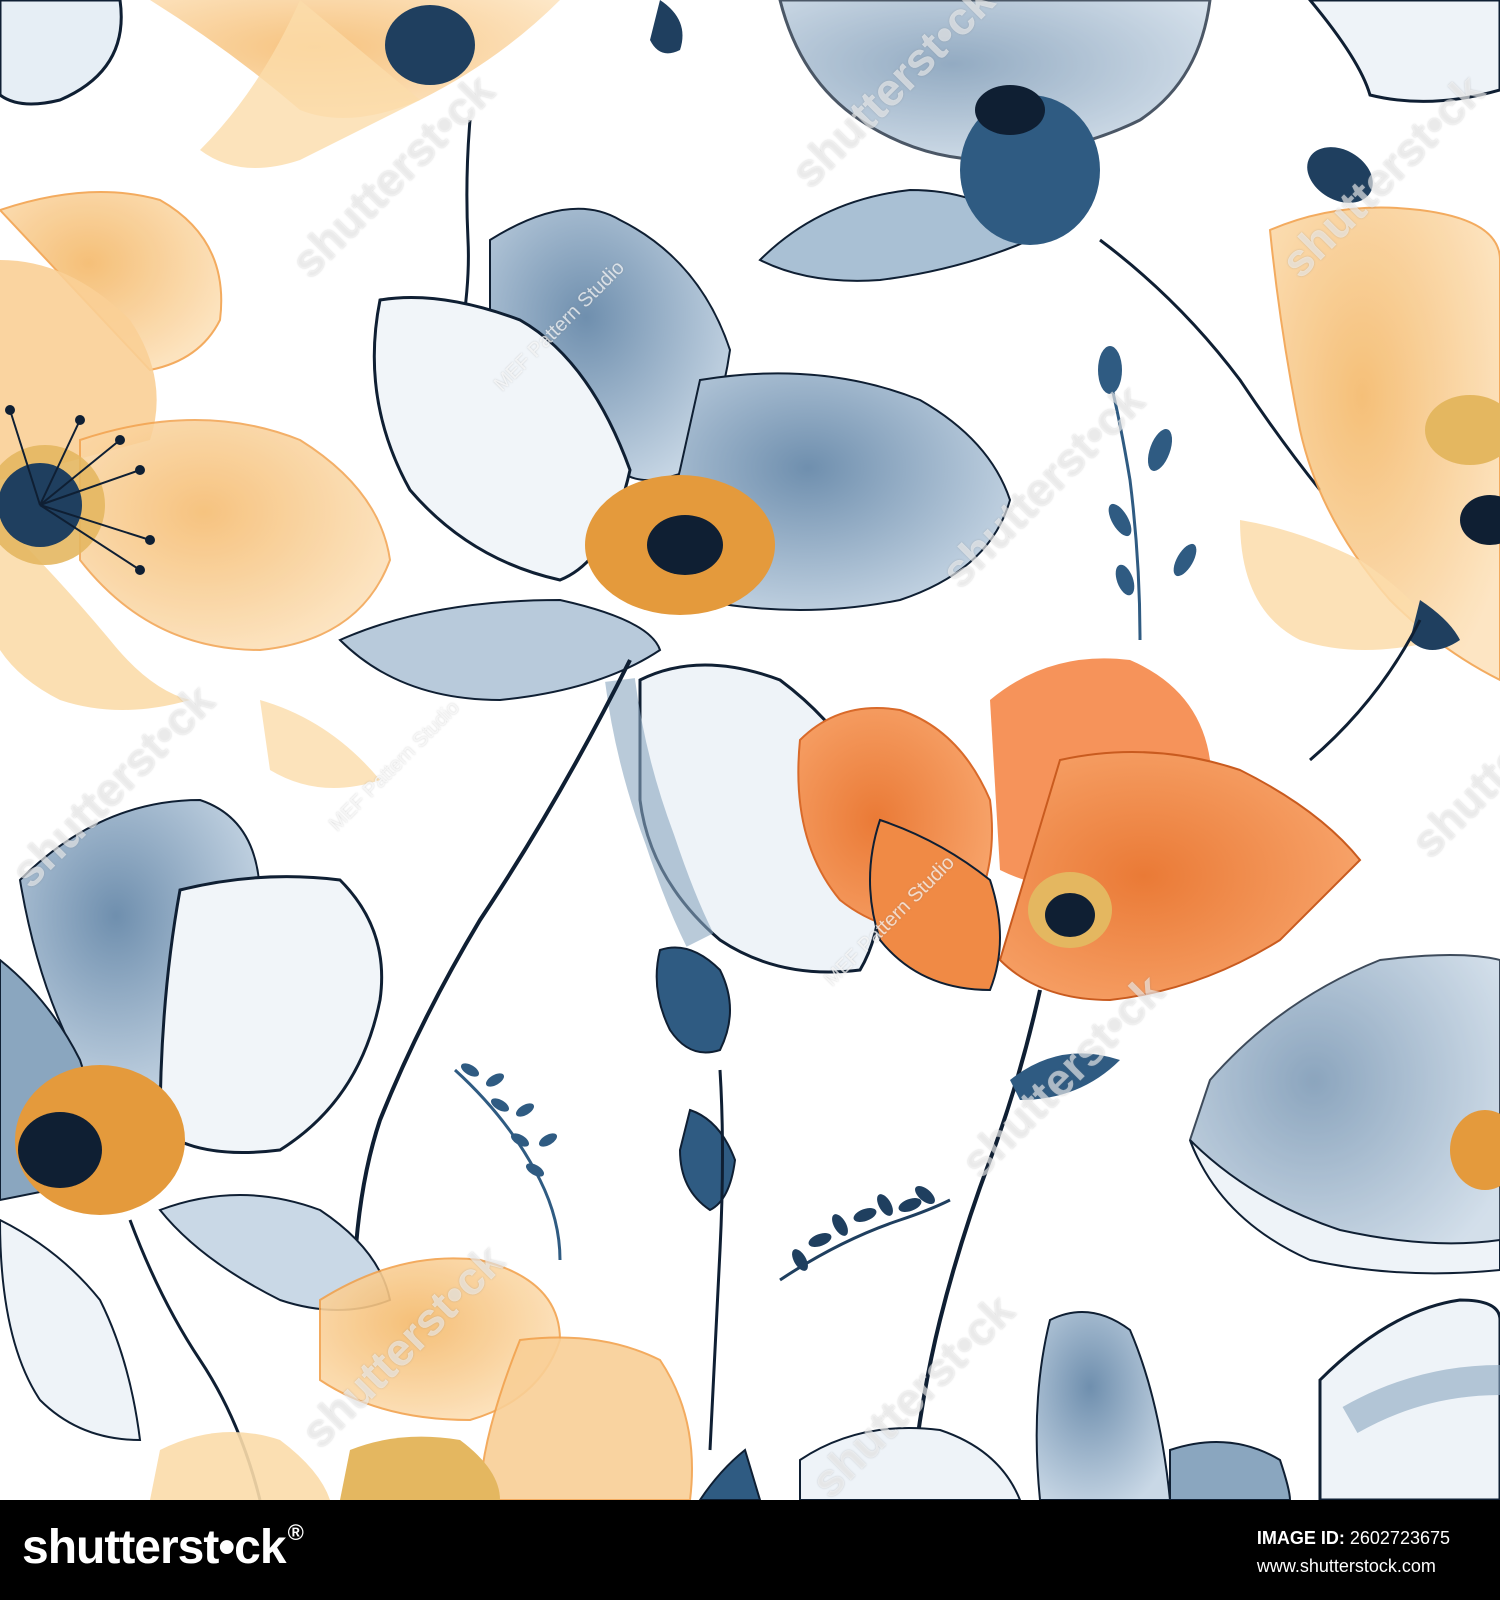 This screenshot has height=1600, width=1500. Describe the element at coordinates (1344, 1227) in the screenshot. I see `flower-bottom-right-blue` at that location.